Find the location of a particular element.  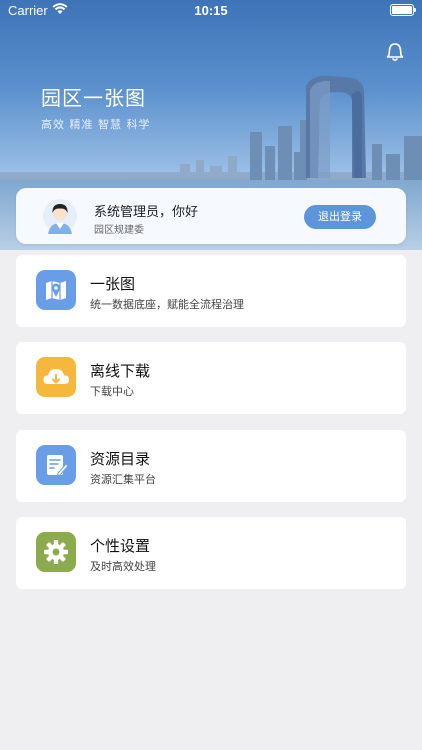

user-organization: 园区规建委 is located at coordinates (119, 230).